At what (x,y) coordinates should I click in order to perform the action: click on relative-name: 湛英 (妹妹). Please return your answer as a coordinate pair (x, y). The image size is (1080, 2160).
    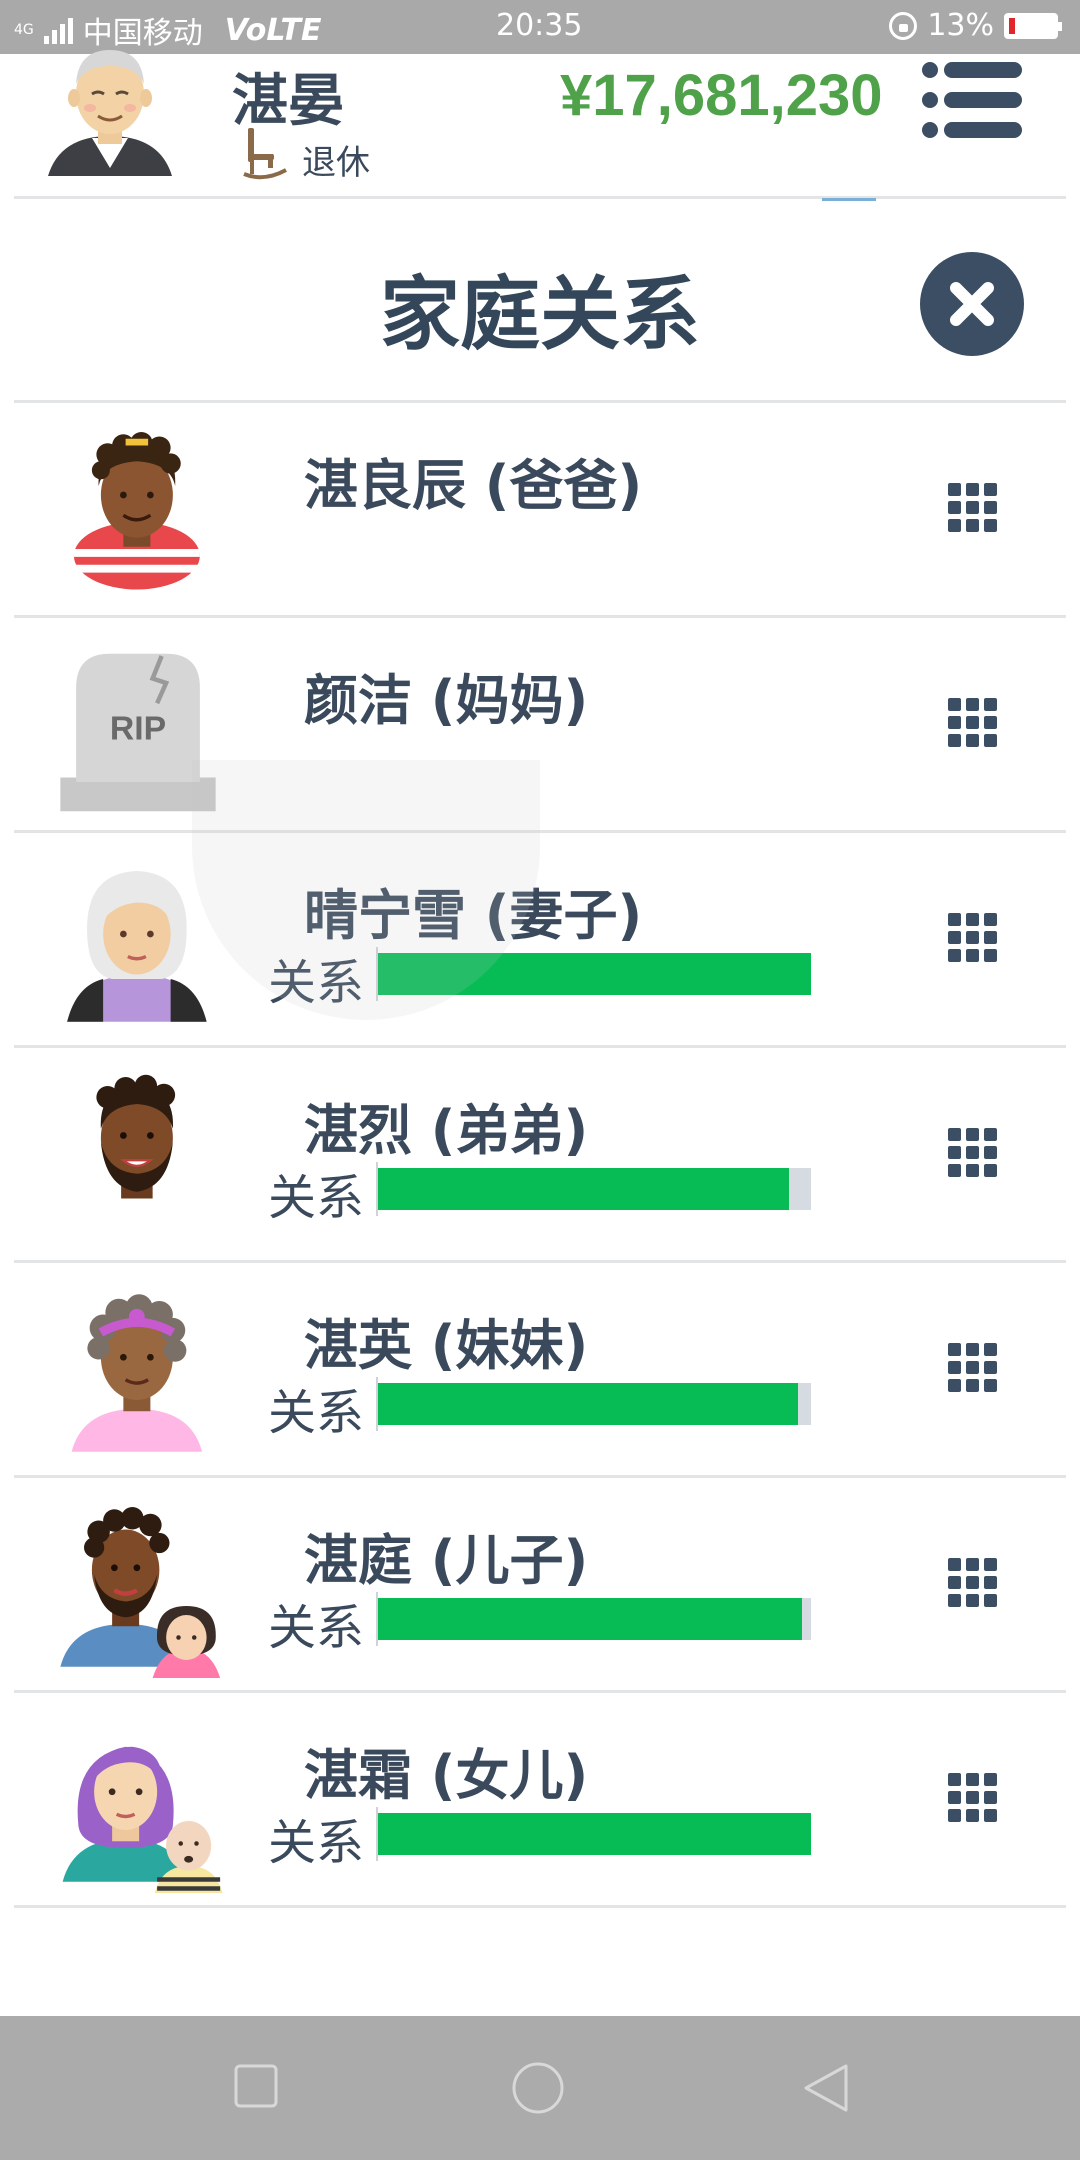
    Looking at the image, I should click on (446, 1345).